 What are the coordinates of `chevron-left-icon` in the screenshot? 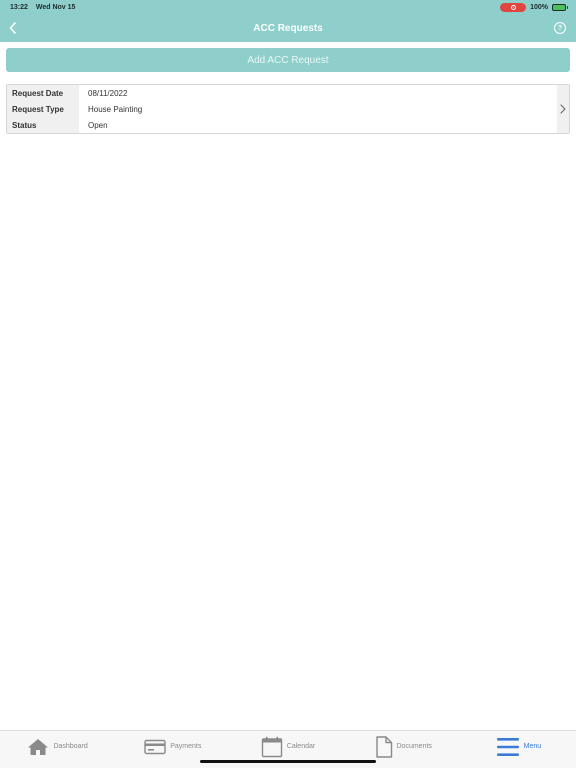 It's located at (12, 28).